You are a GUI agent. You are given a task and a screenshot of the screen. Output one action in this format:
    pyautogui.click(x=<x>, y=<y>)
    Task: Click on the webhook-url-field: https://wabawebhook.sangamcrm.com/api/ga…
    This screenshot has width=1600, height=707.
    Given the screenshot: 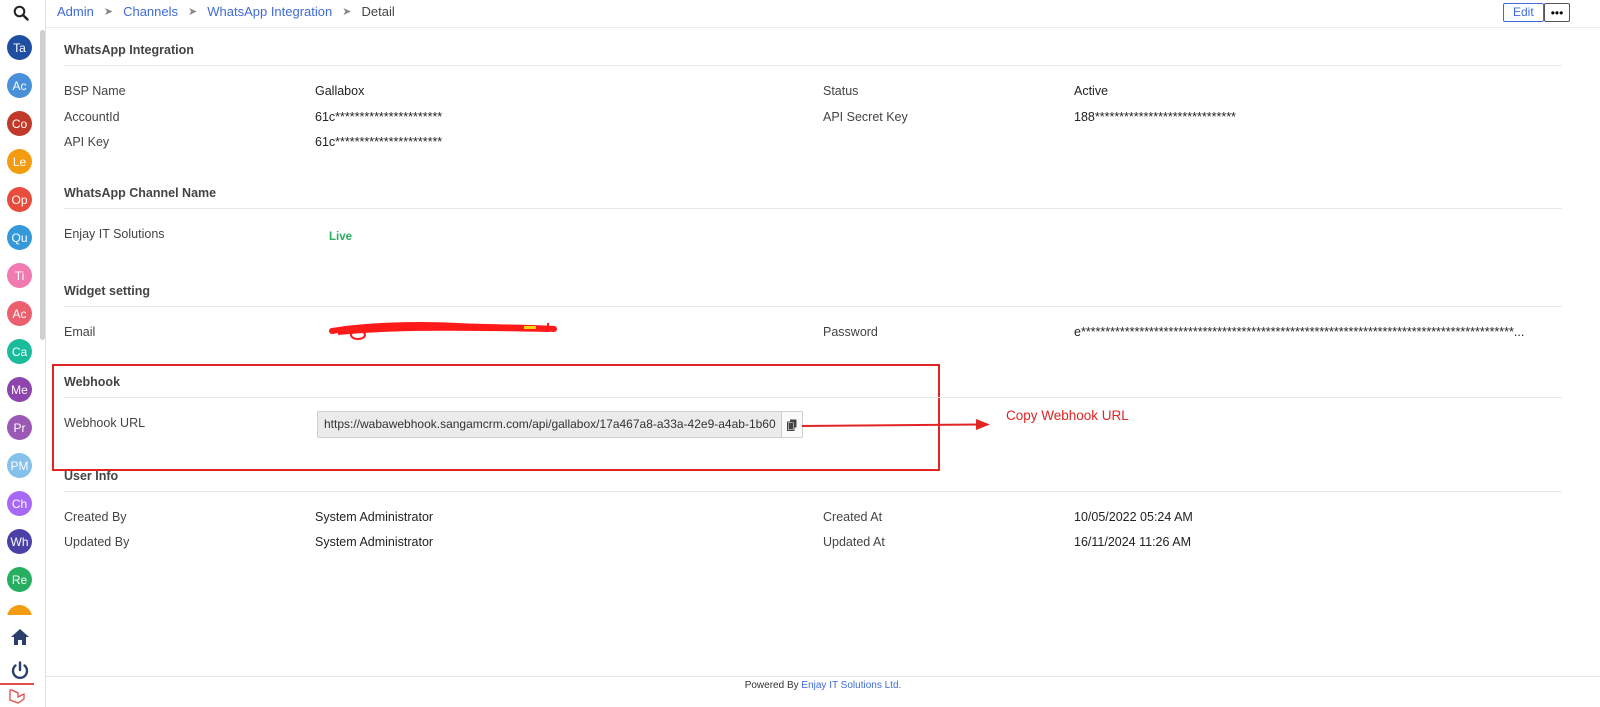 What is the action you would take?
    pyautogui.click(x=549, y=424)
    